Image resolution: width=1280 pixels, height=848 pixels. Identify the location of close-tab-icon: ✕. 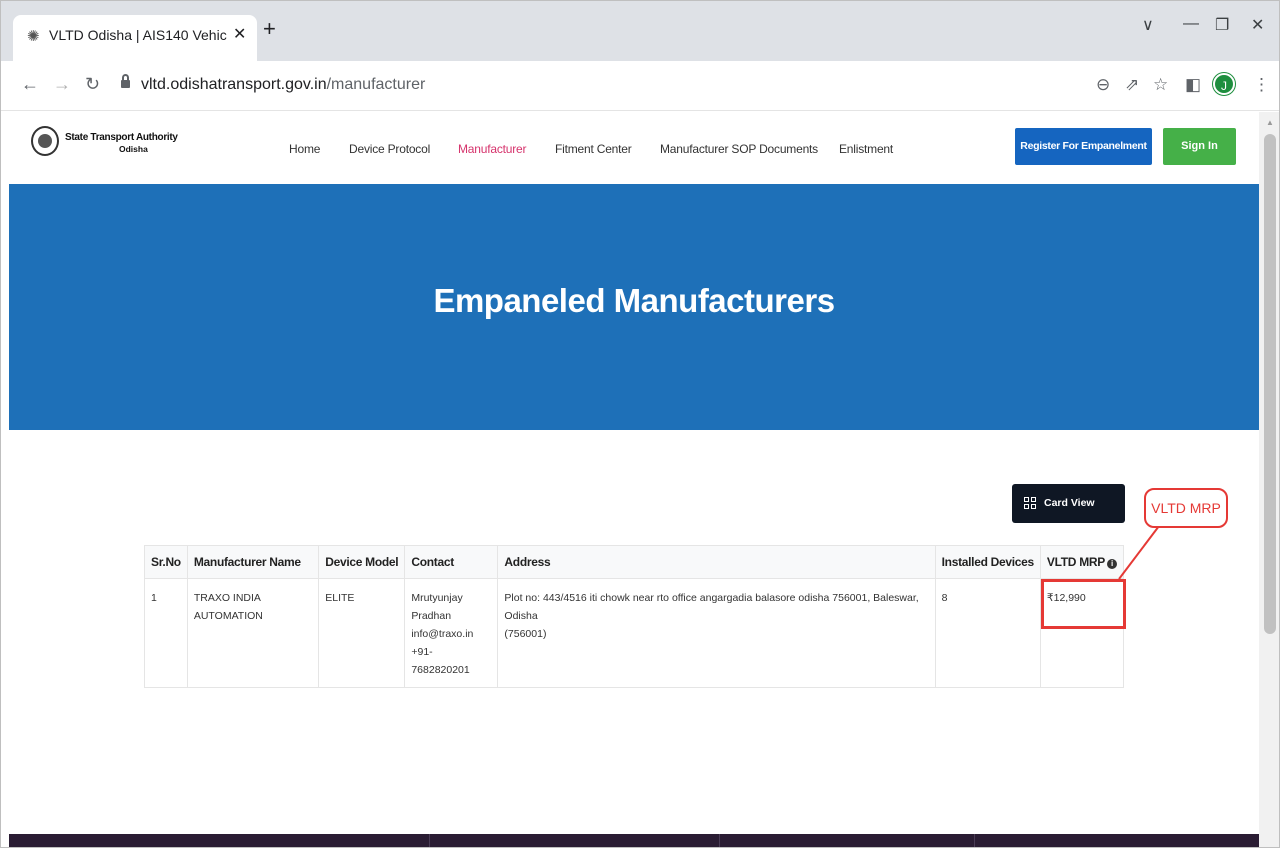
(239, 34).